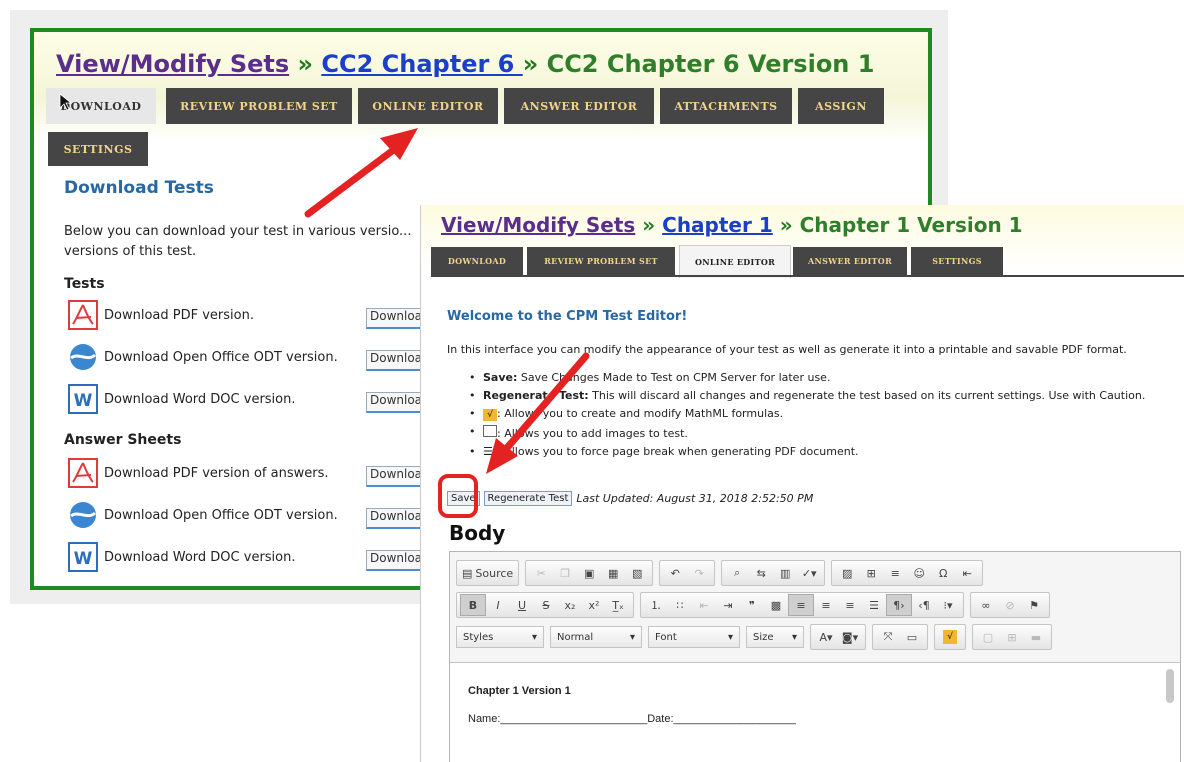 Image resolution: width=1184 pixels, height=762 pixels. I want to click on find-icon: ⌕, so click(737, 573).